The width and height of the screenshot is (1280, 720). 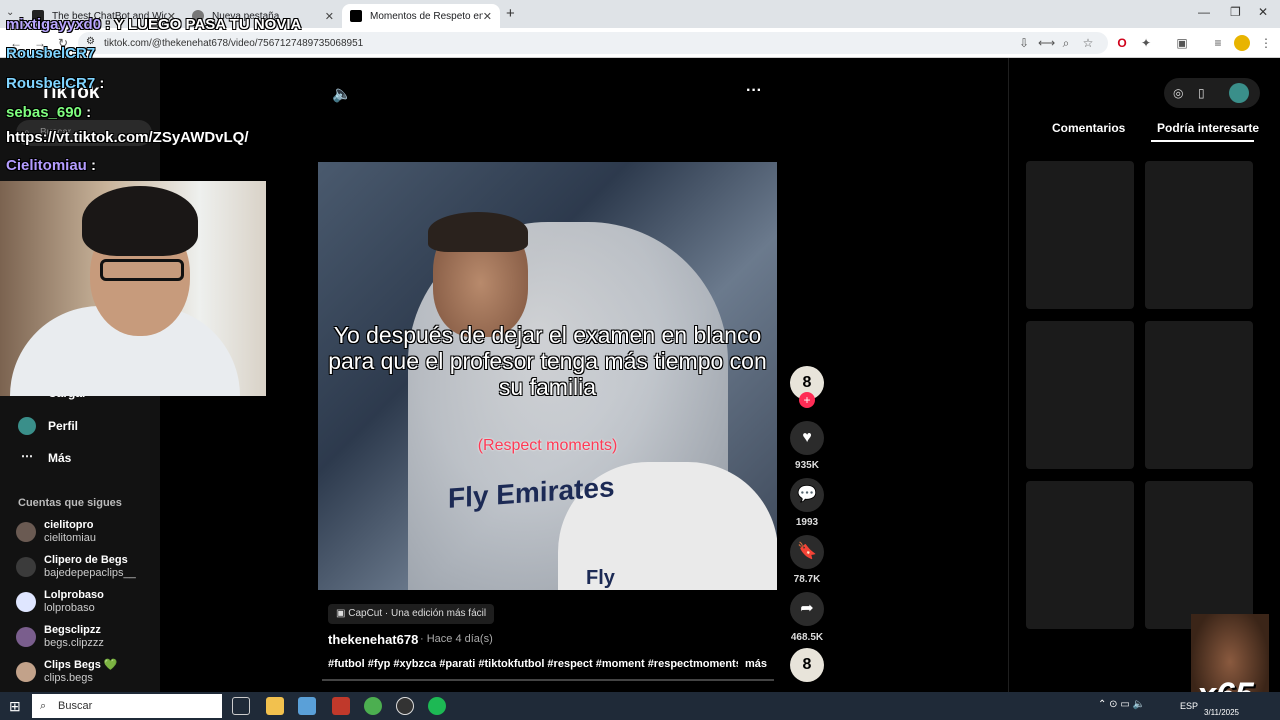 I want to click on following-account: Begsclipzz begs.clipzzz, so click(x=86, y=637).